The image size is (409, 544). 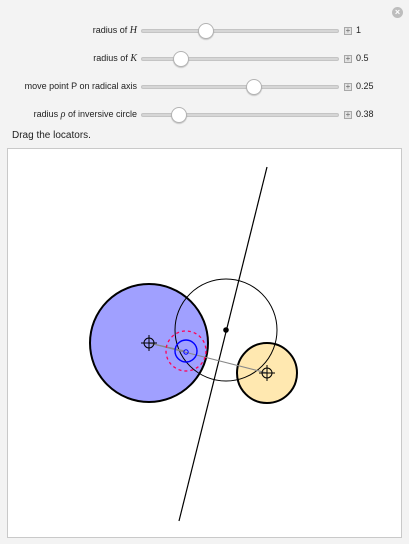 I want to click on radius-h-control: radius of H + 1, so click(x=204, y=31).